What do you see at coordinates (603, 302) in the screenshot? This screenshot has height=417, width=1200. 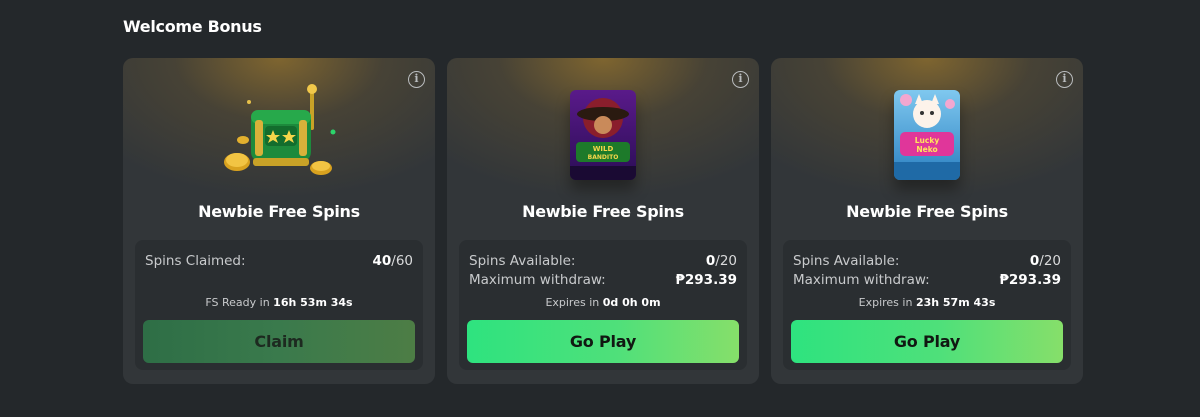 I see `expires-timer: Expires in 0d 0h 0m` at bounding box center [603, 302].